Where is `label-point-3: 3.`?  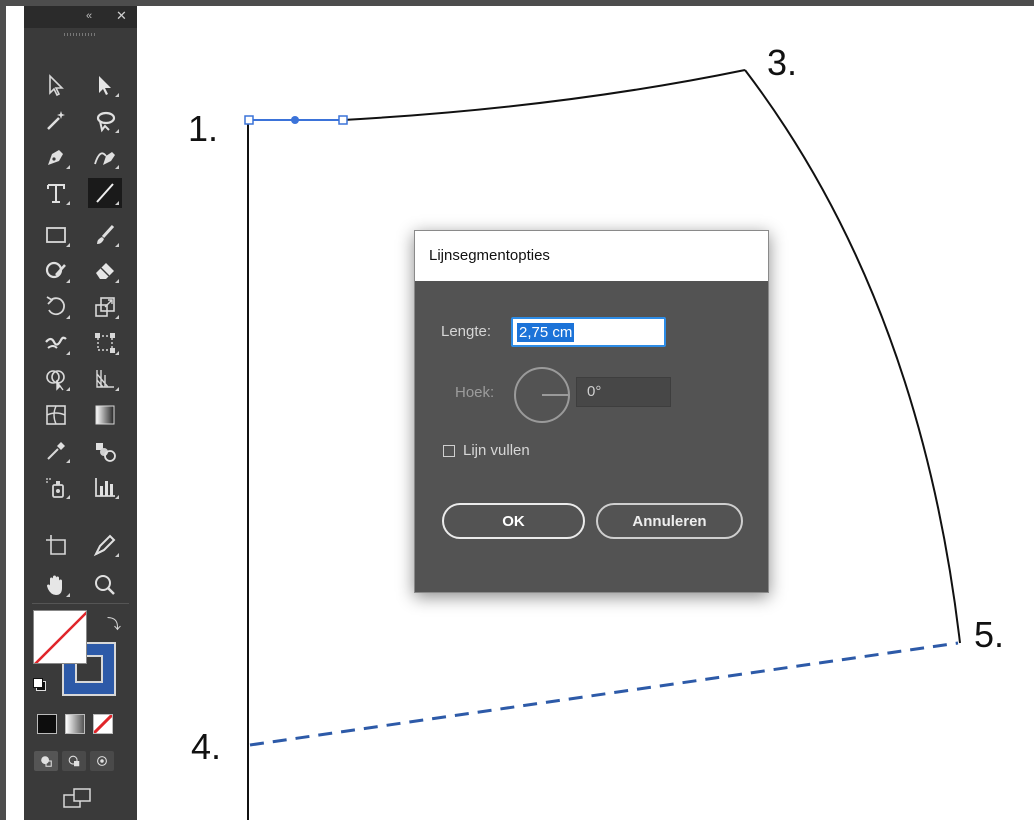 label-point-3: 3. is located at coordinates (782, 62).